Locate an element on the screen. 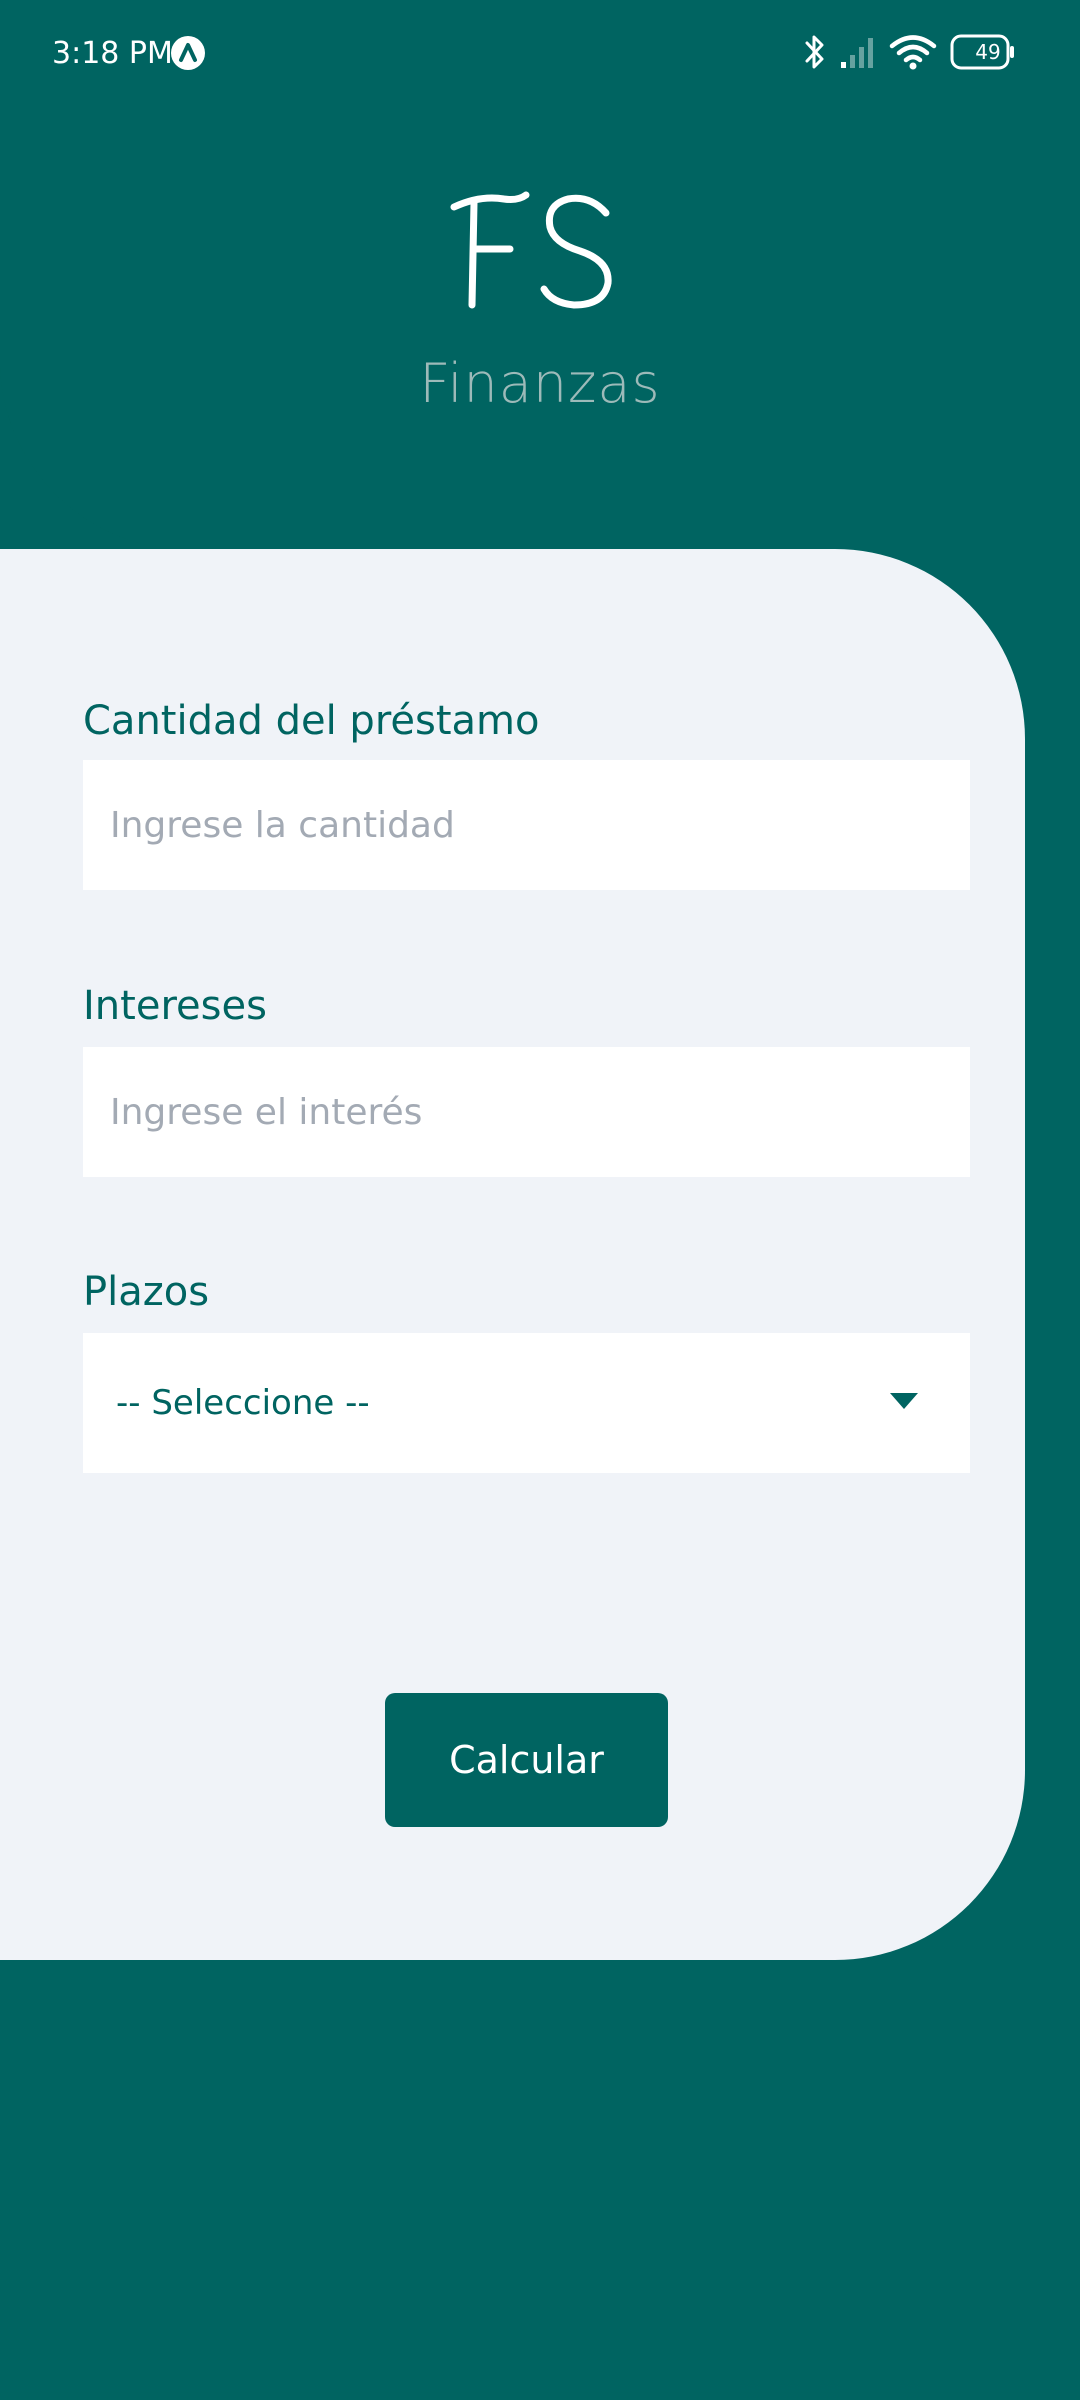  terms-select: -- Seleccione -- is located at coordinates (526, 1403).